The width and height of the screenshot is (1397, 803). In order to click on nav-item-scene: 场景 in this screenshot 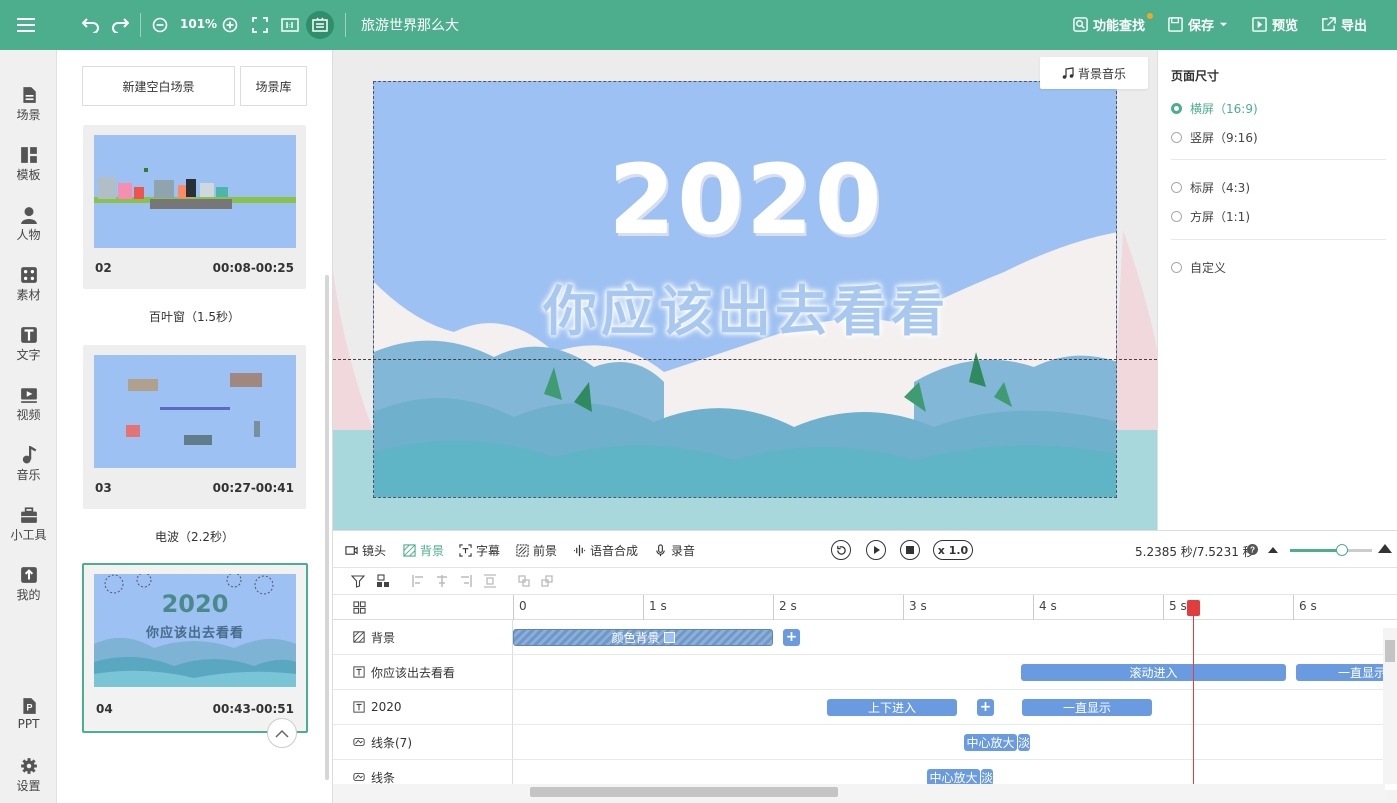, I will do `click(28, 105)`.